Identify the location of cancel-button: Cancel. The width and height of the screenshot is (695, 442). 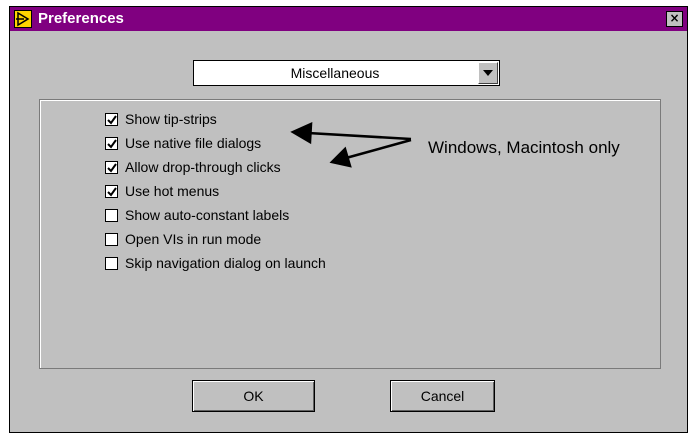
(442, 396).